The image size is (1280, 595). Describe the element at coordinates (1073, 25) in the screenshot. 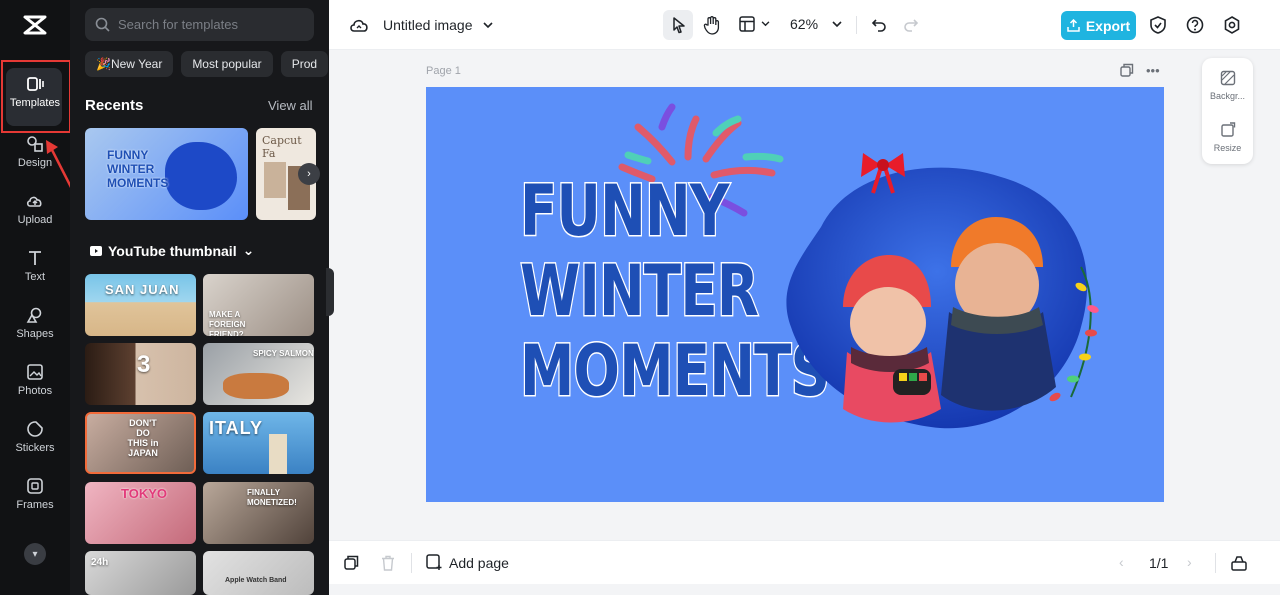

I see `export-icon` at that location.